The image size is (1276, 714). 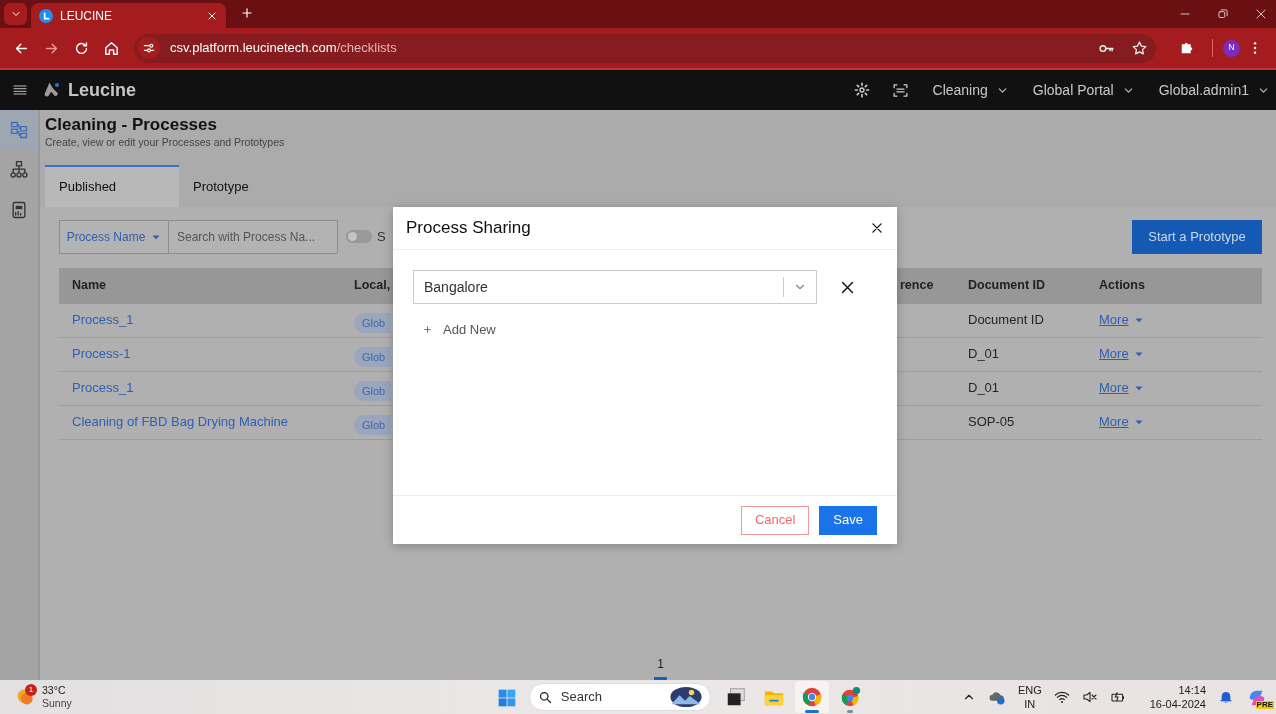 What do you see at coordinates (811, 697) in the screenshot?
I see `browser-icon` at bounding box center [811, 697].